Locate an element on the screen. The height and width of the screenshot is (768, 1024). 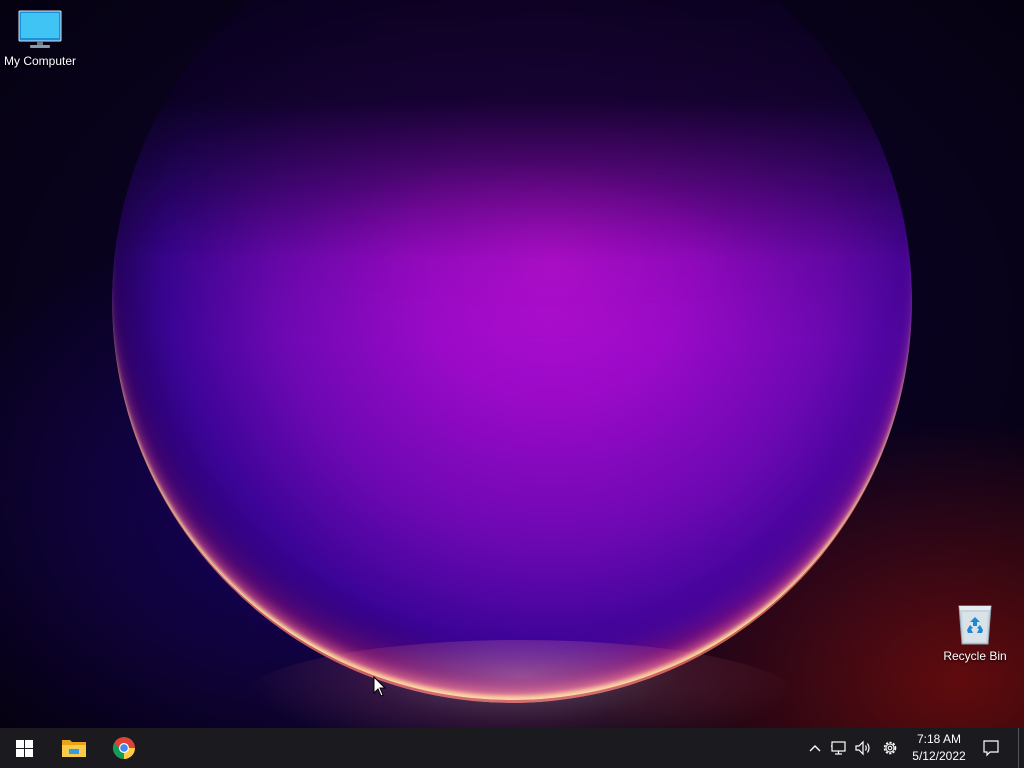
desktop-icon-my-computer: My Computer is located at coordinates (40, 37).